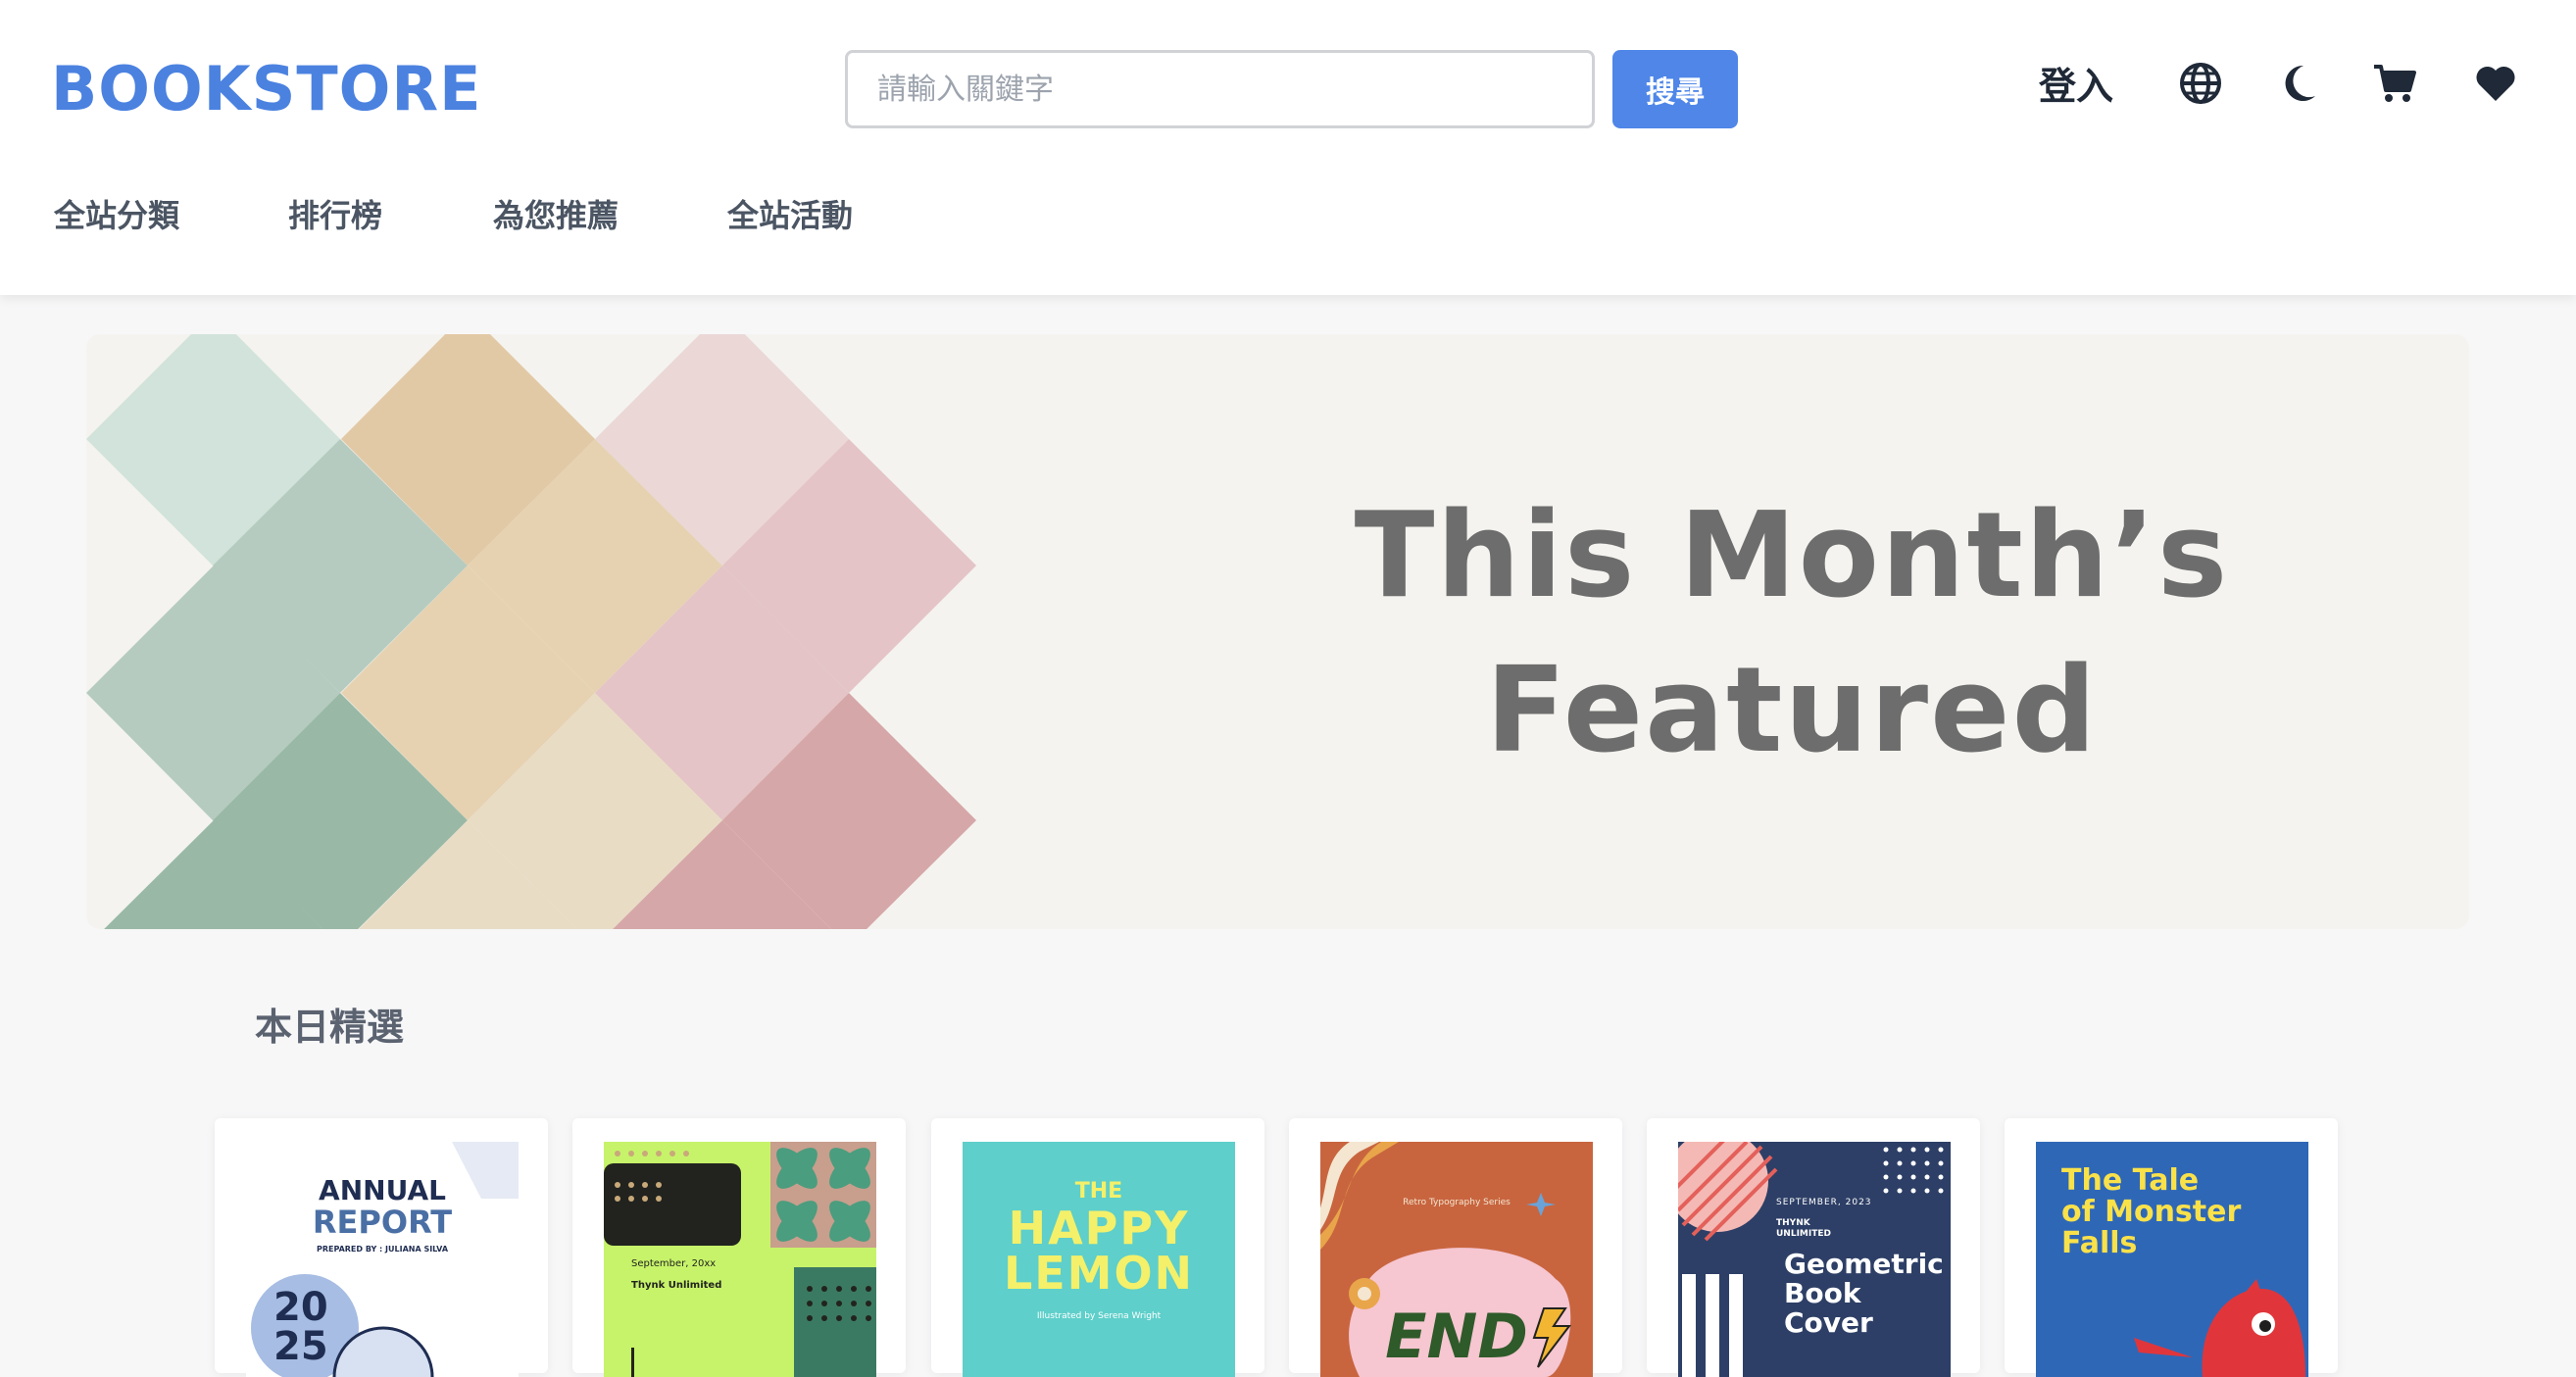 The width and height of the screenshot is (2576, 1377). Describe the element at coordinates (2099, 1243) in the screenshot. I see `cover-title: Falls` at that location.